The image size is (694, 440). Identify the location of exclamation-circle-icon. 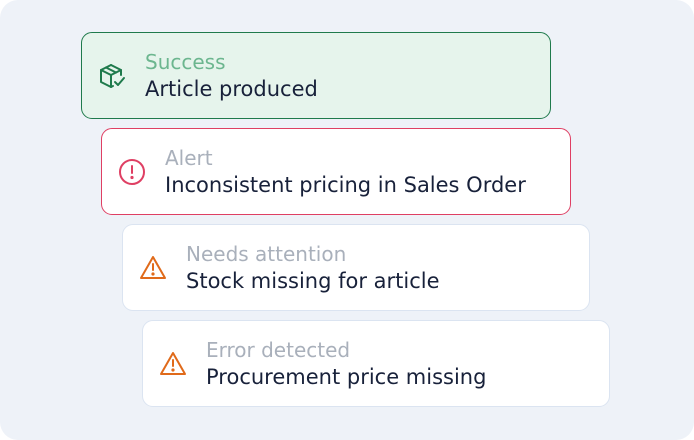
(132, 172).